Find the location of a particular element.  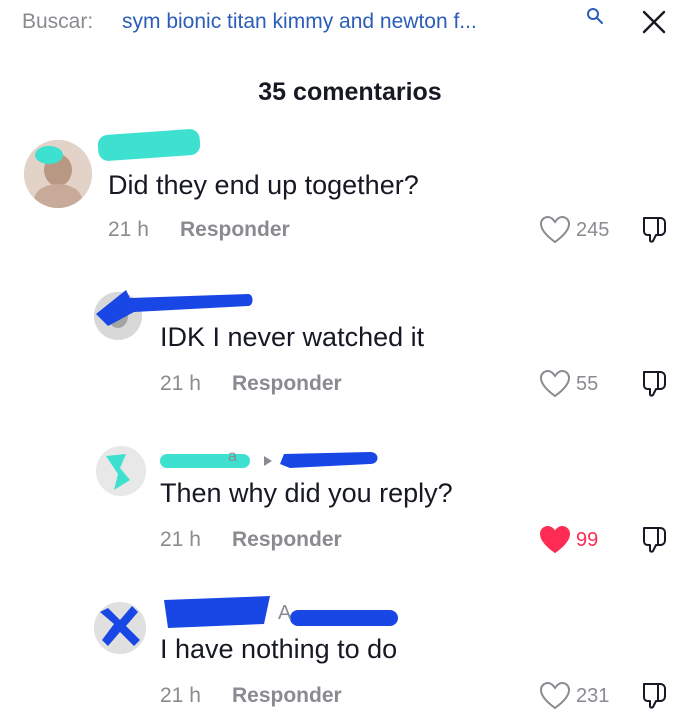

like-count: 231 is located at coordinates (593, 695).